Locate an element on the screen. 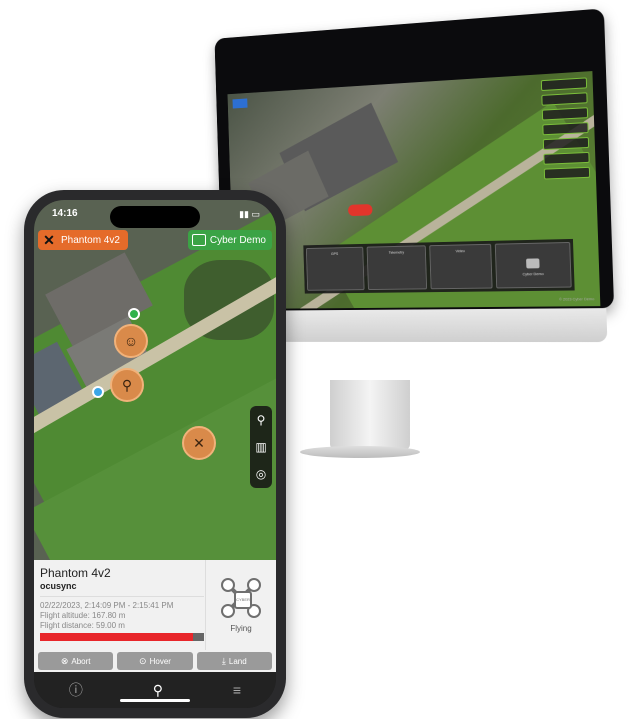  map-controls: ⚲ ▥ ◎ is located at coordinates (261, 447).